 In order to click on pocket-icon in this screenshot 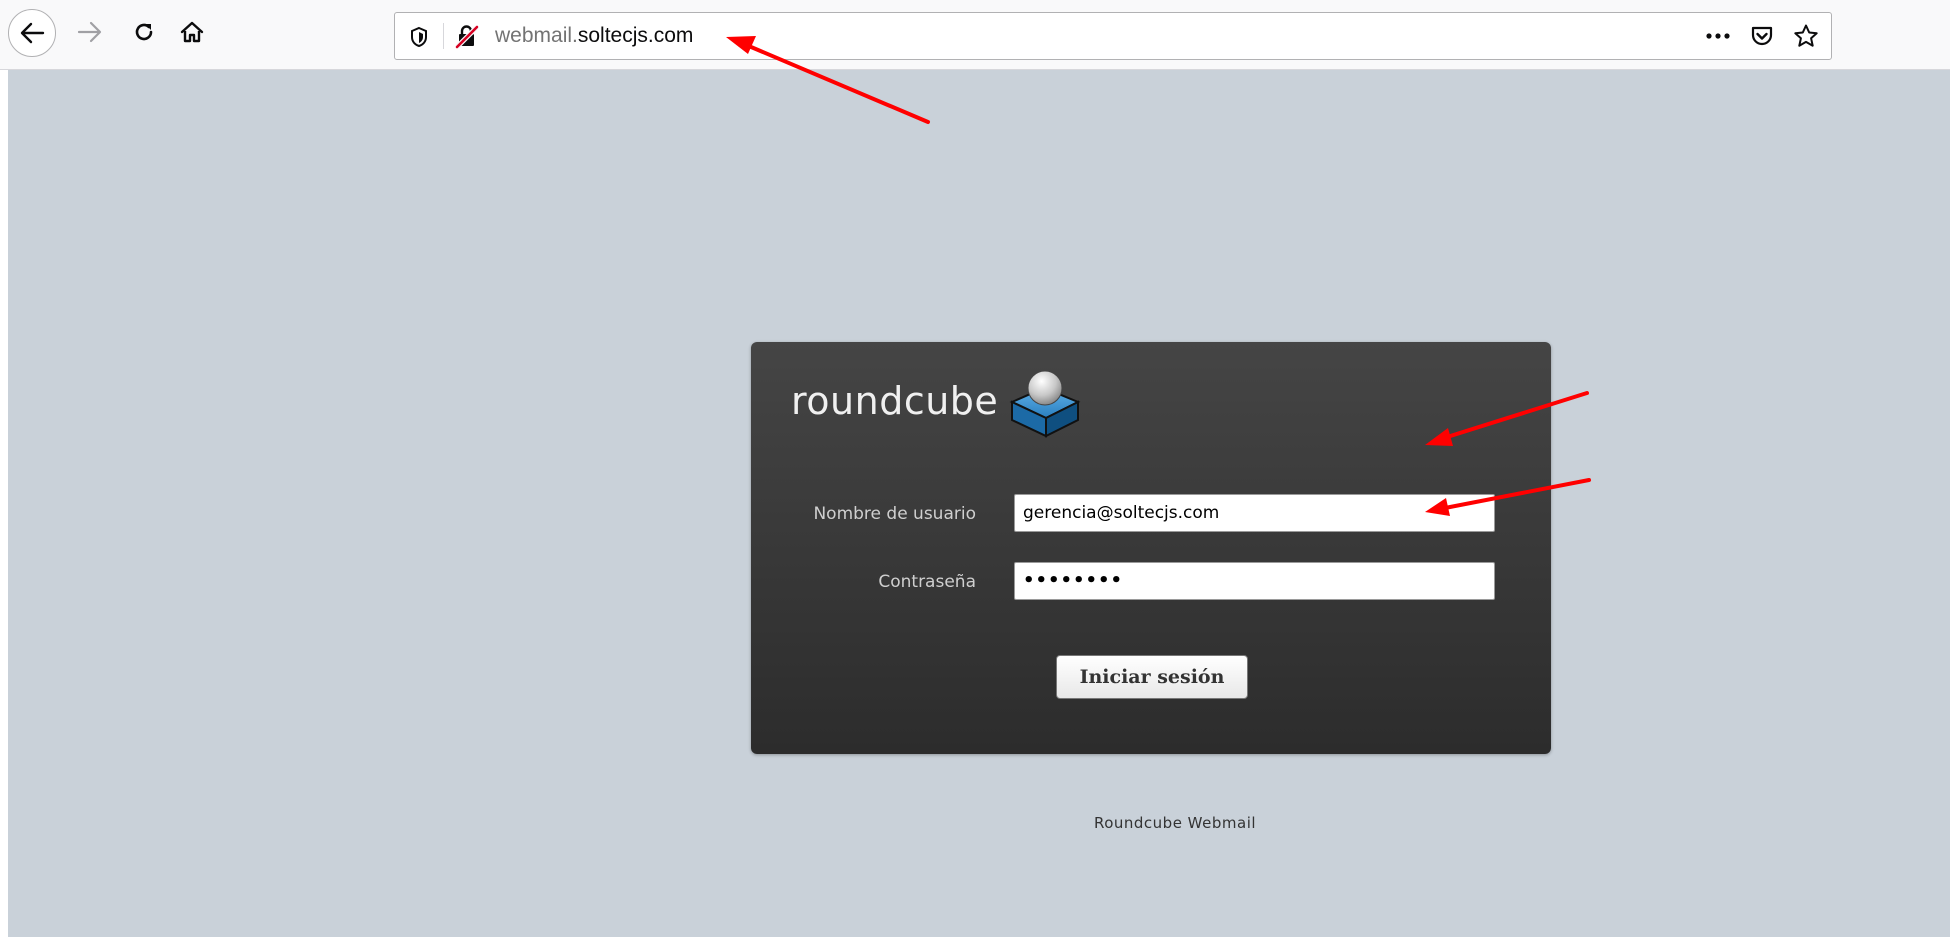, I will do `click(1762, 36)`.